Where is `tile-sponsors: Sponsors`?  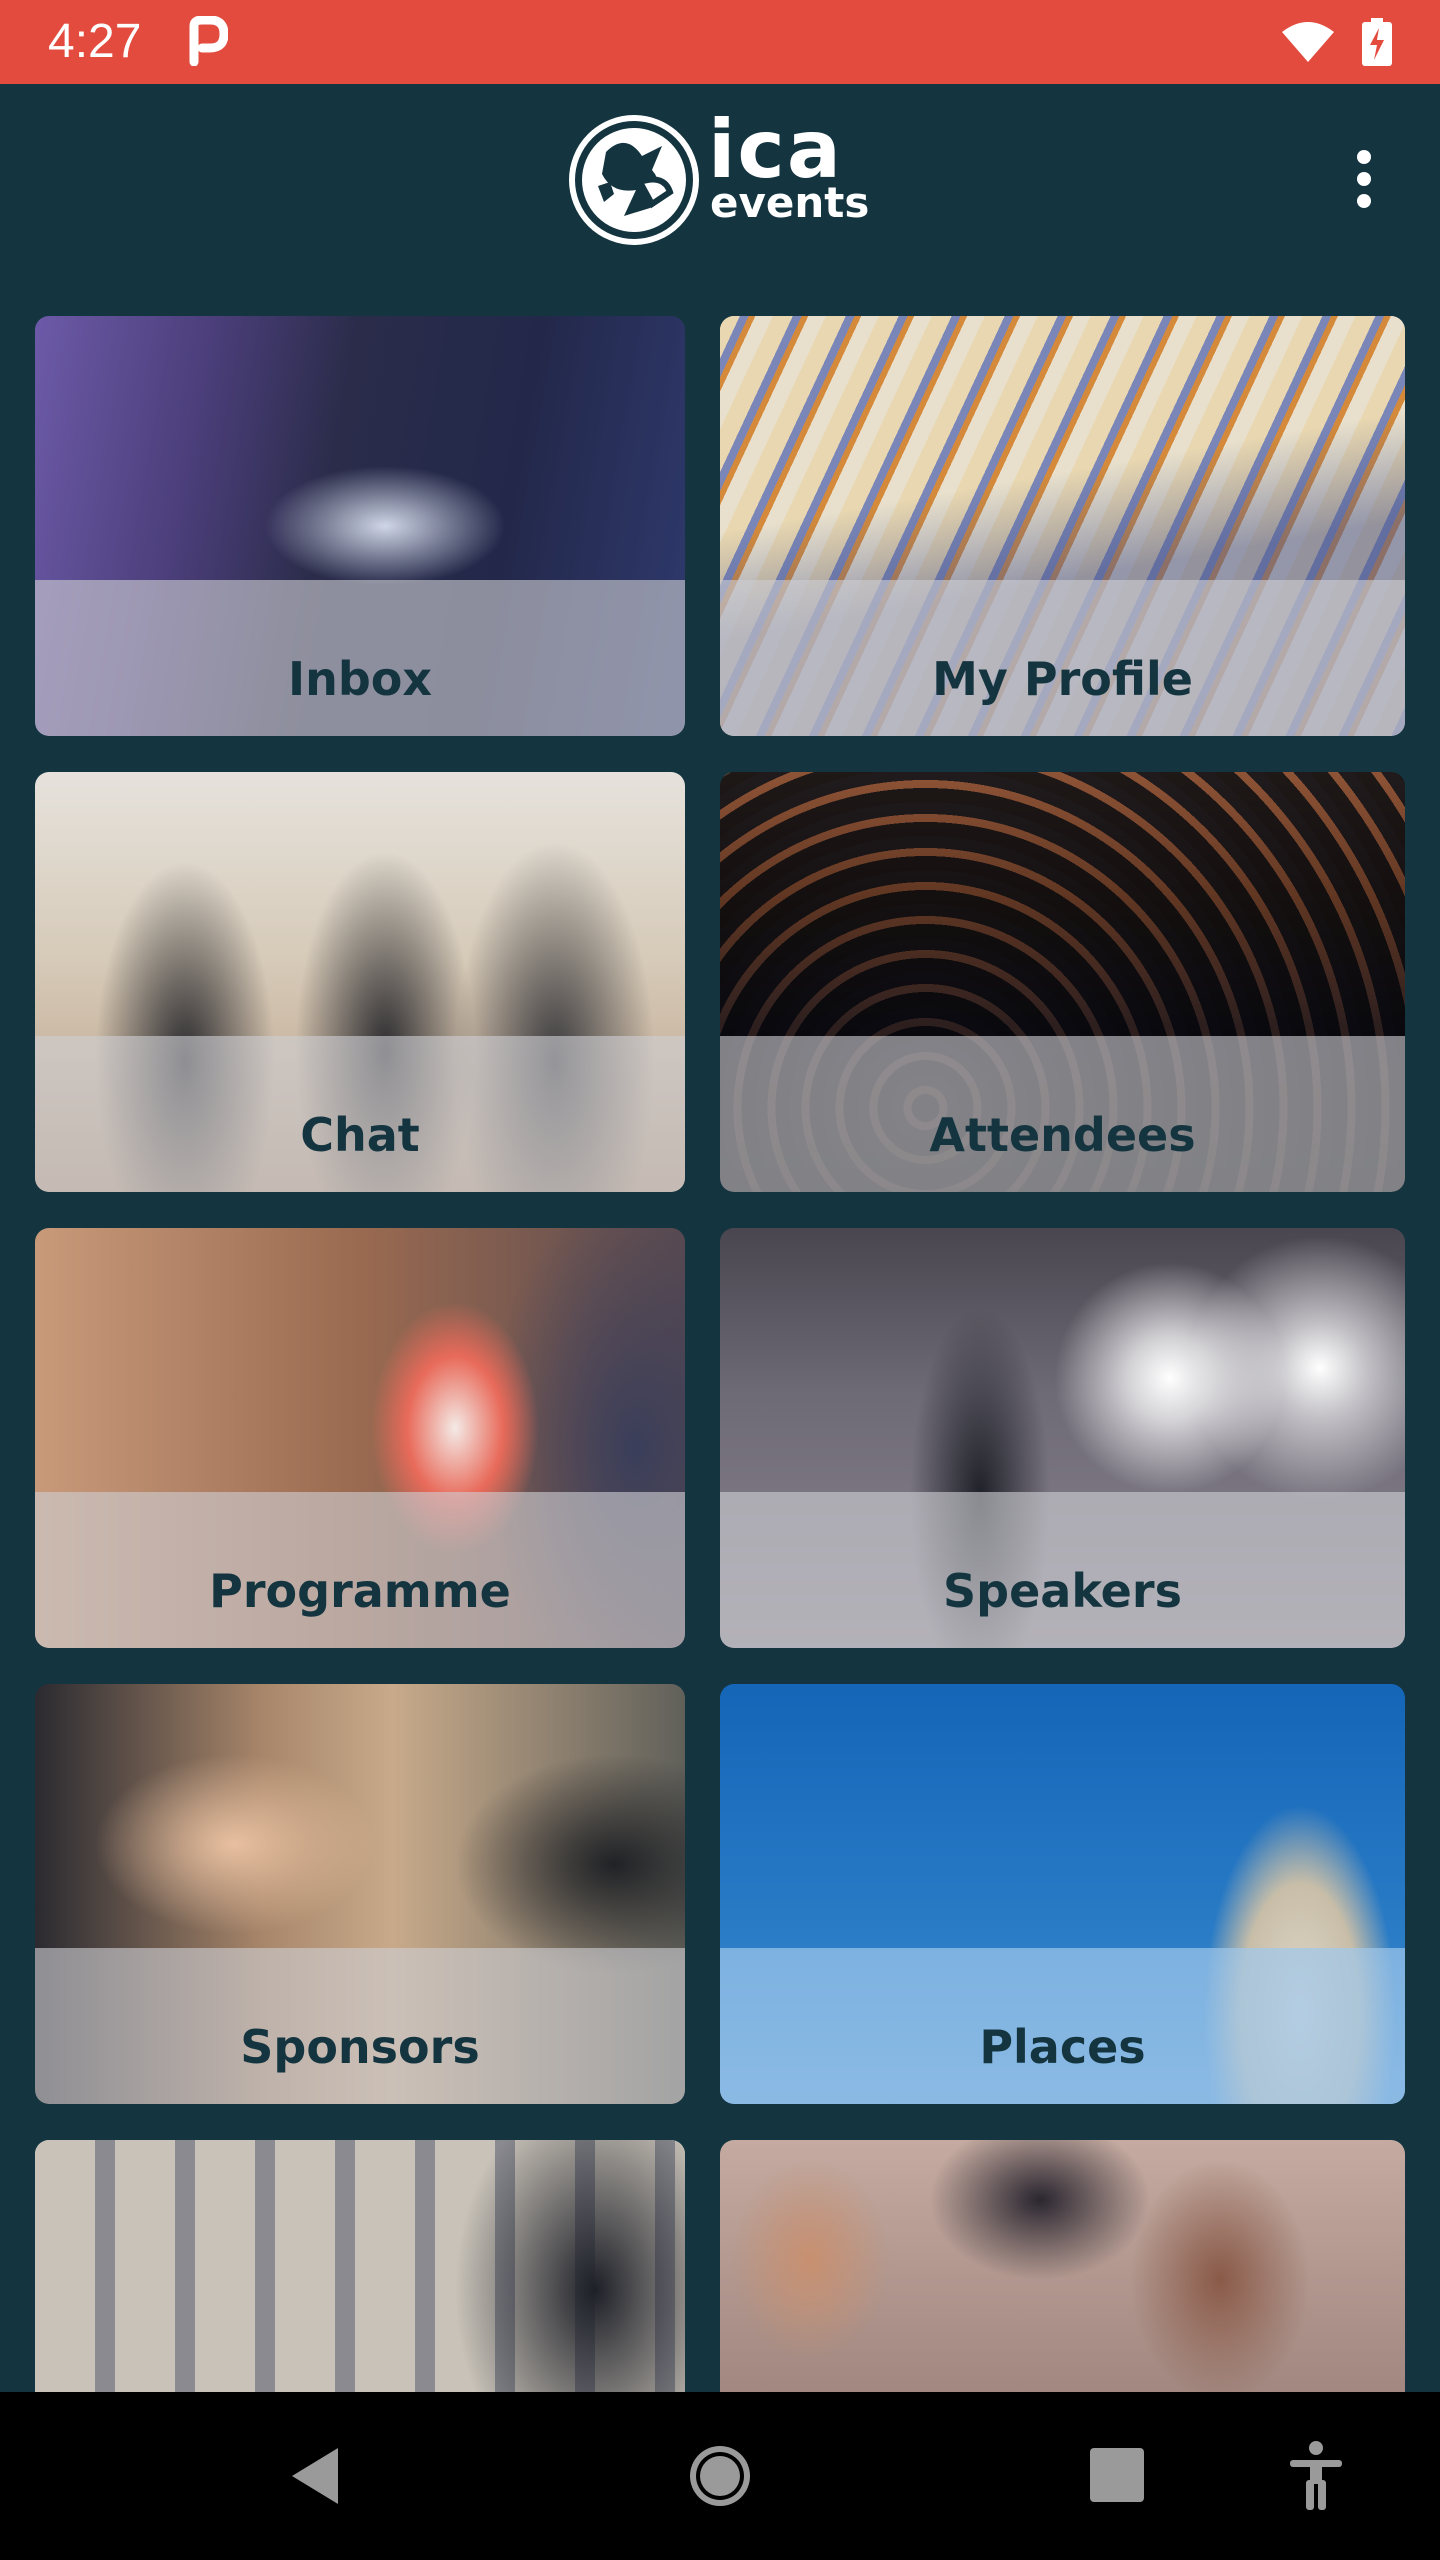 tile-sponsors: Sponsors is located at coordinates (360, 1894).